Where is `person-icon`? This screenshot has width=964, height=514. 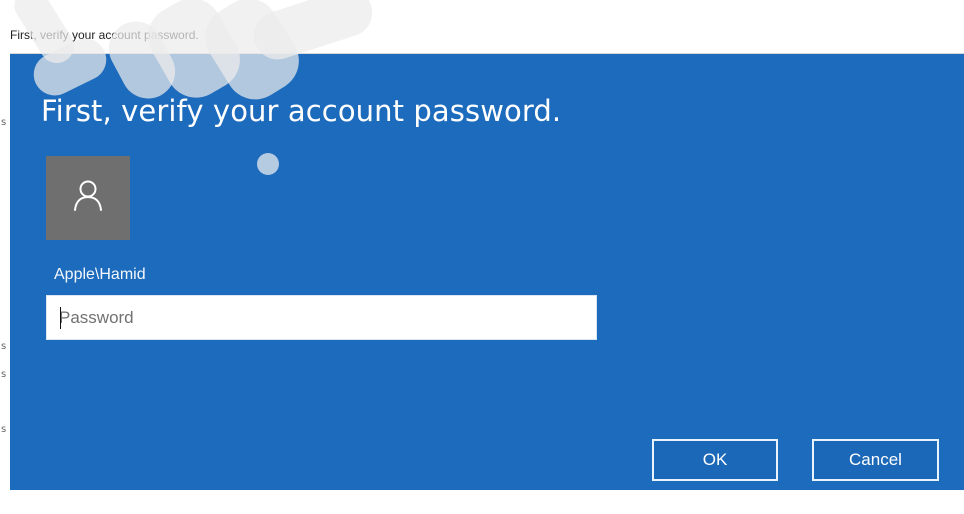 person-icon is located at coordinates (88, 195).